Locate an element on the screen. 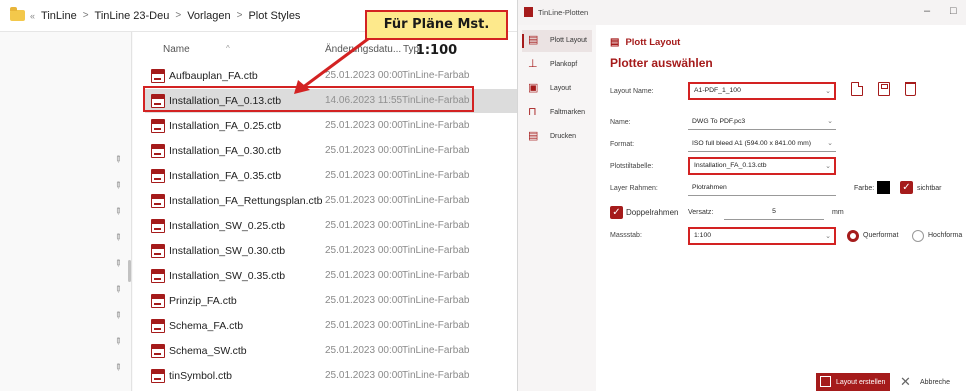 This screenshot has width=966, height=391. sidebar-item-plott-layout: ▤ Plott Layout is located at coordinates (557, 41).